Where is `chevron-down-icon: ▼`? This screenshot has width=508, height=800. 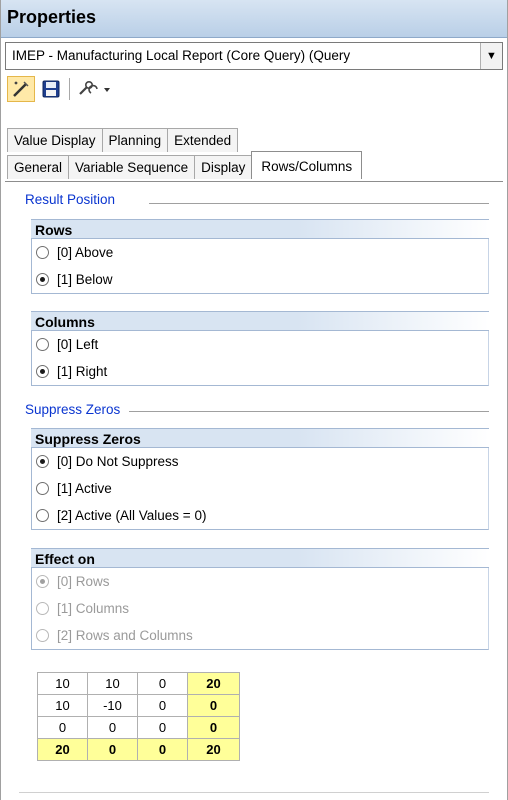
chevron-down-icon: ▼ is located at coordinates (491, 56).